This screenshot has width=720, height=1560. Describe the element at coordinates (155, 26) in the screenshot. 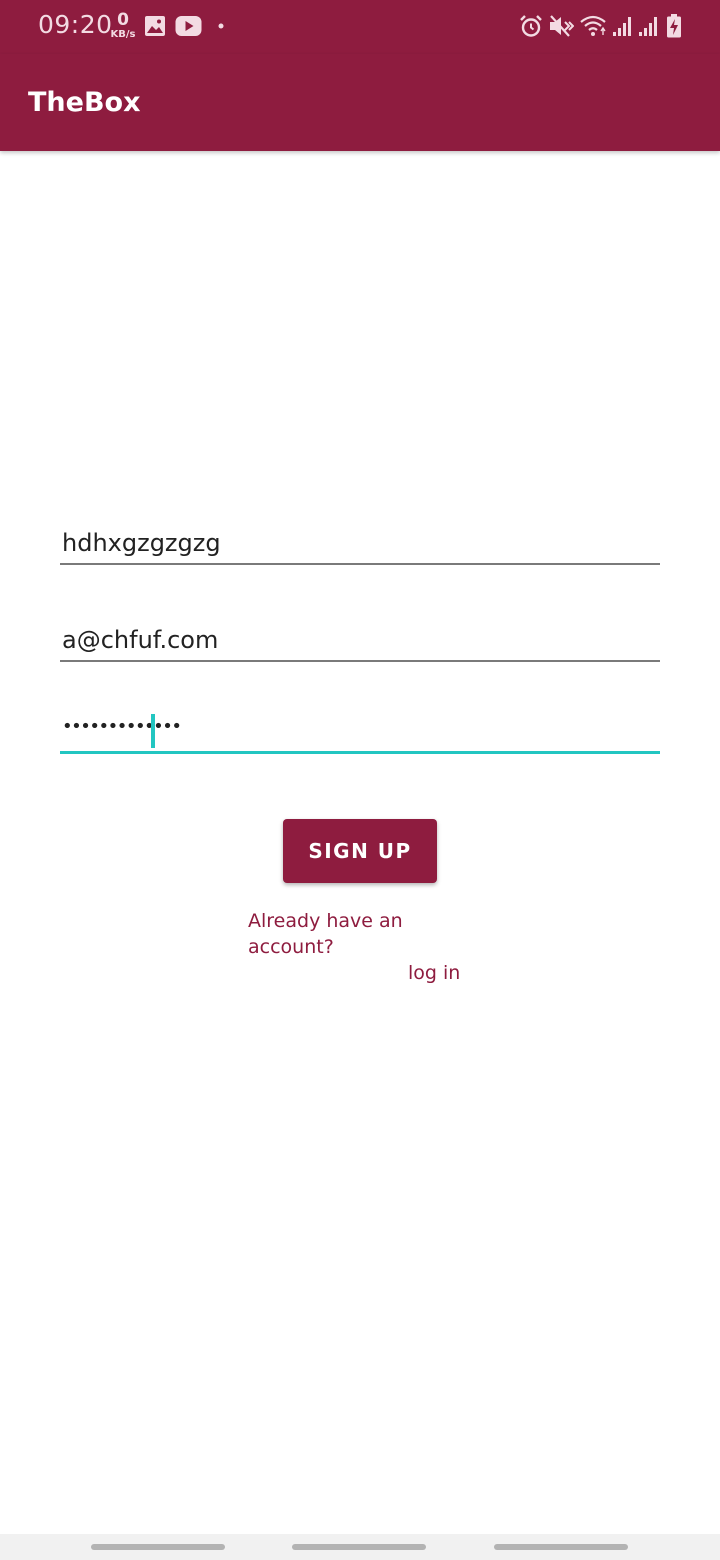

I see `gallery-icon` at that location.